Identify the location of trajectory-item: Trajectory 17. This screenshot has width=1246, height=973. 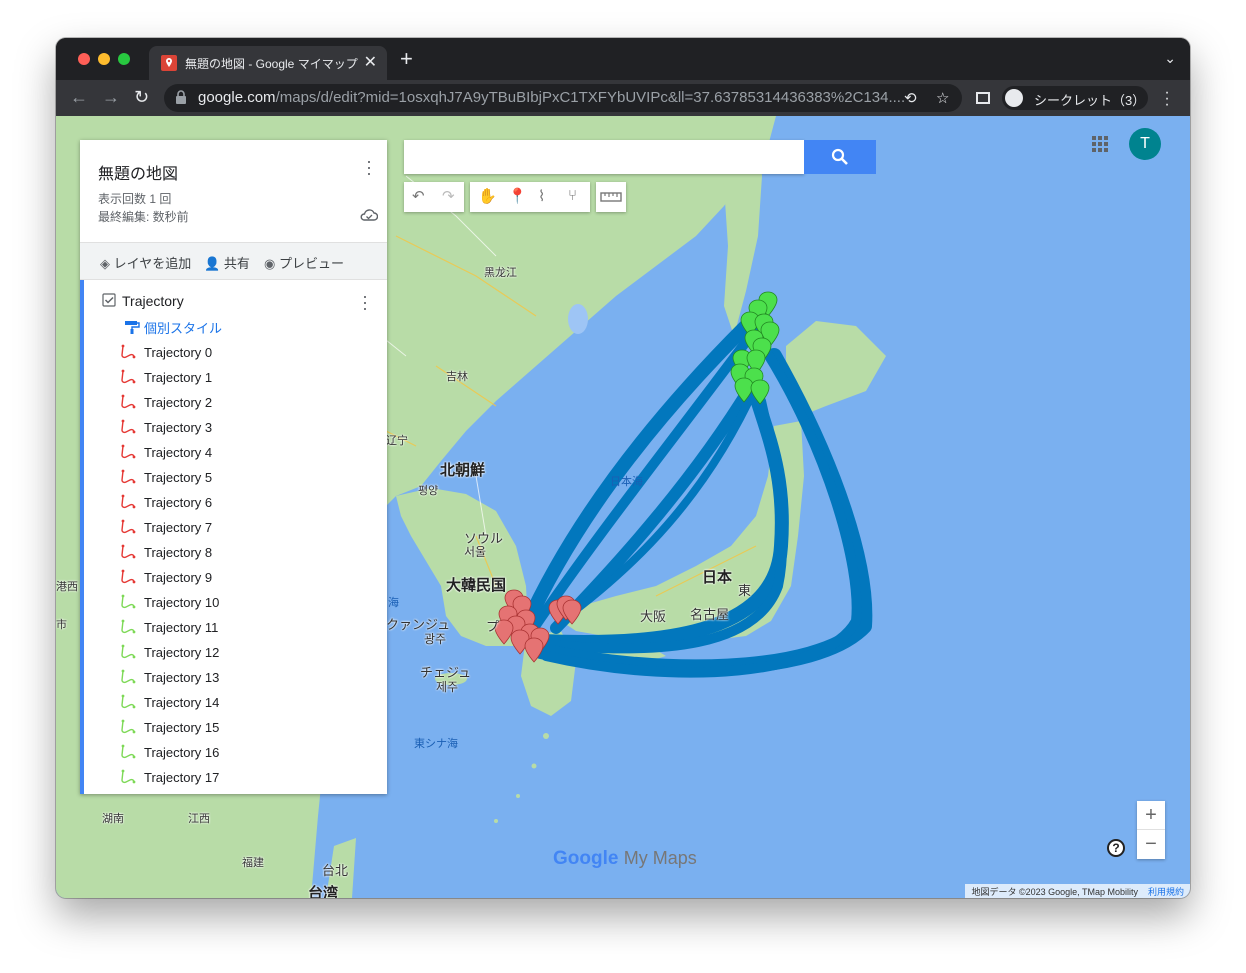
(245, 777).